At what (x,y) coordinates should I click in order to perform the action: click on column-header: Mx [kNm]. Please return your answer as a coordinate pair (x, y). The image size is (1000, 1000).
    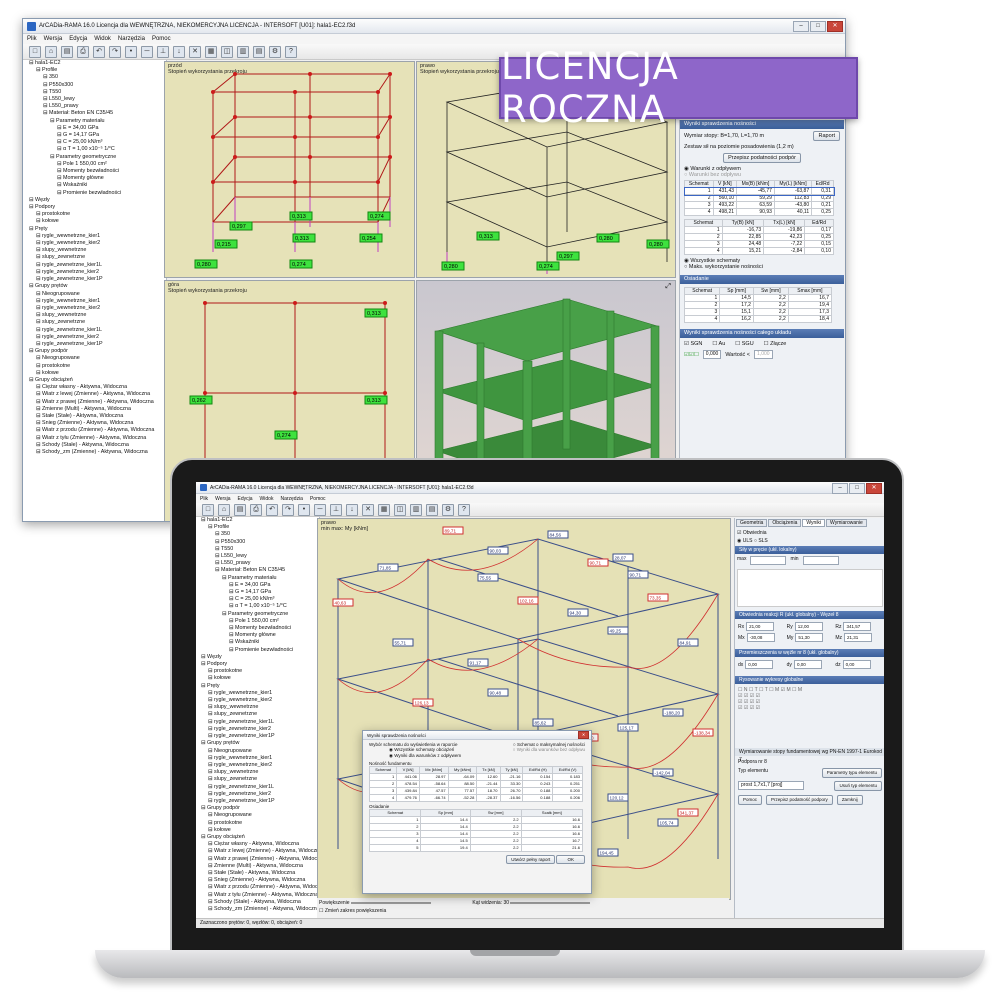
    Looking at the image, I should click on (433, 770).